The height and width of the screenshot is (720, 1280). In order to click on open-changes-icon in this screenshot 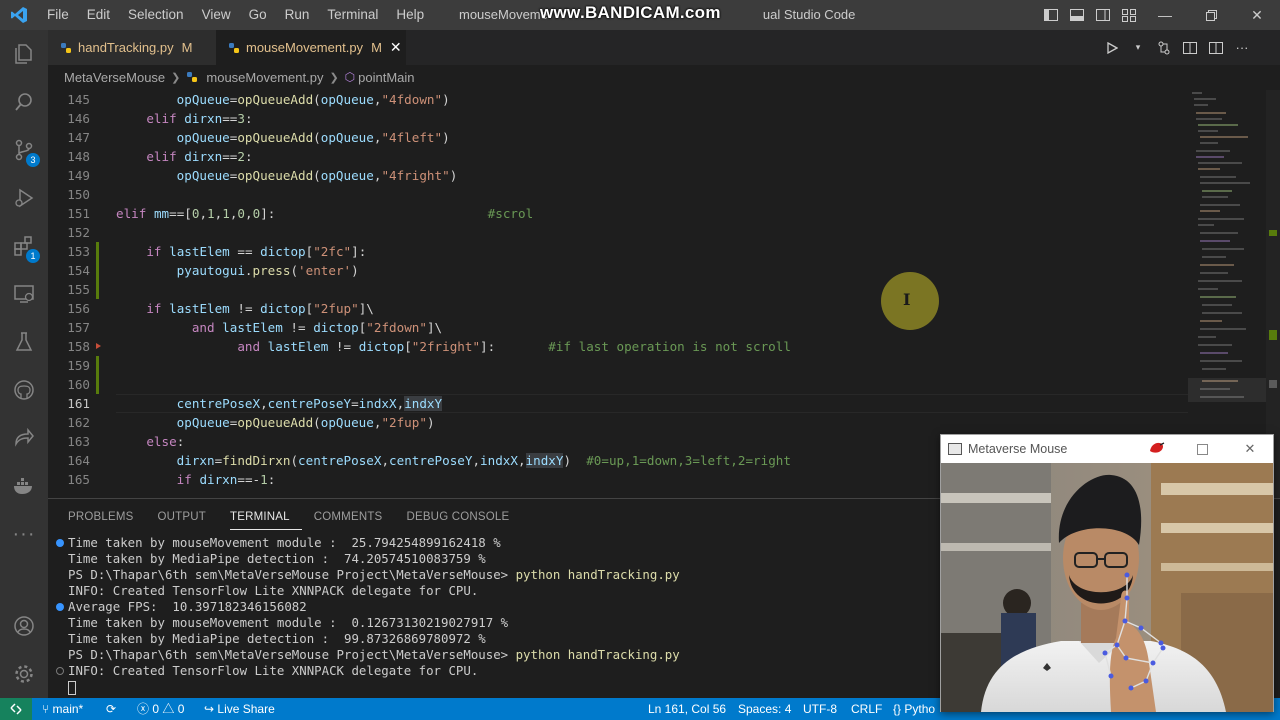, I will do `click(1164, 48)`.